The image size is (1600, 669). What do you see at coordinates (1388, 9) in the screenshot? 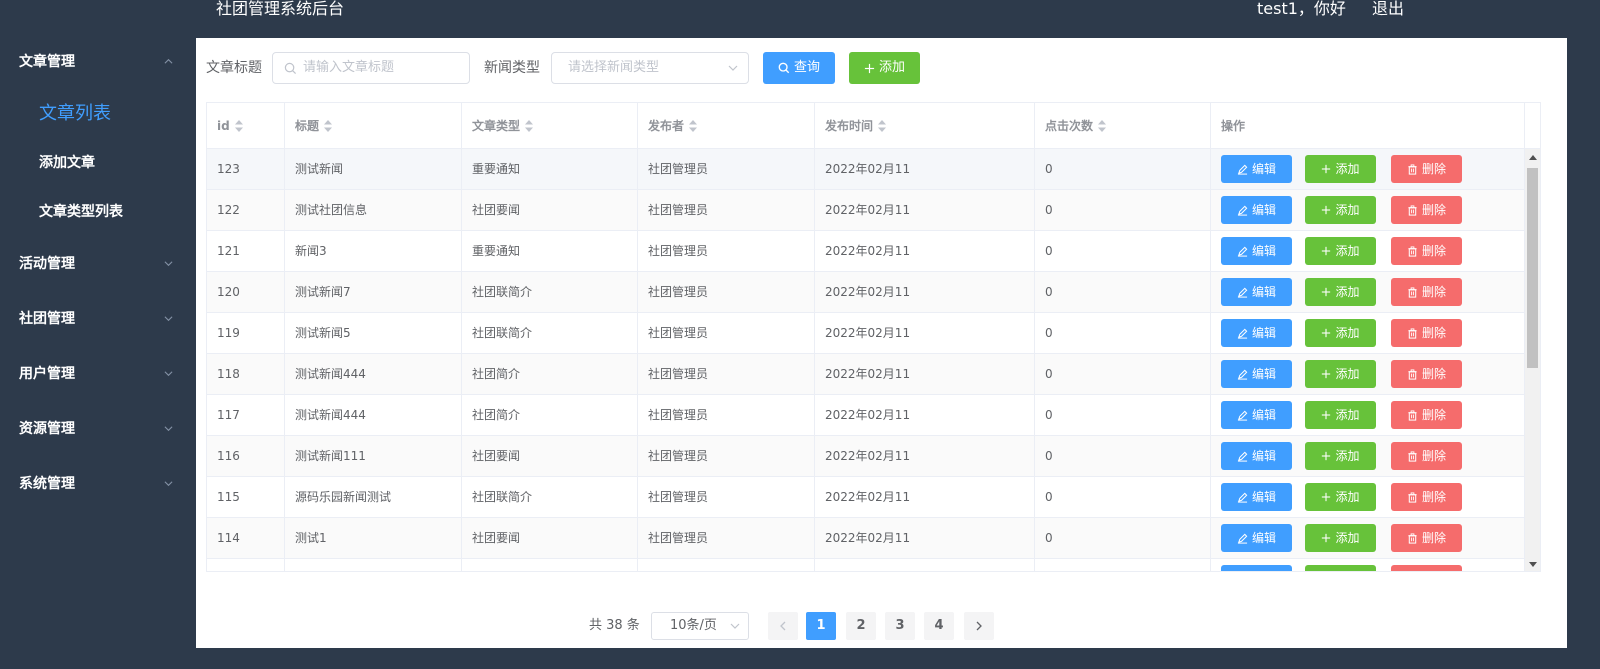
I see `logout-link: 退出` at bounding box center [1388, 9].